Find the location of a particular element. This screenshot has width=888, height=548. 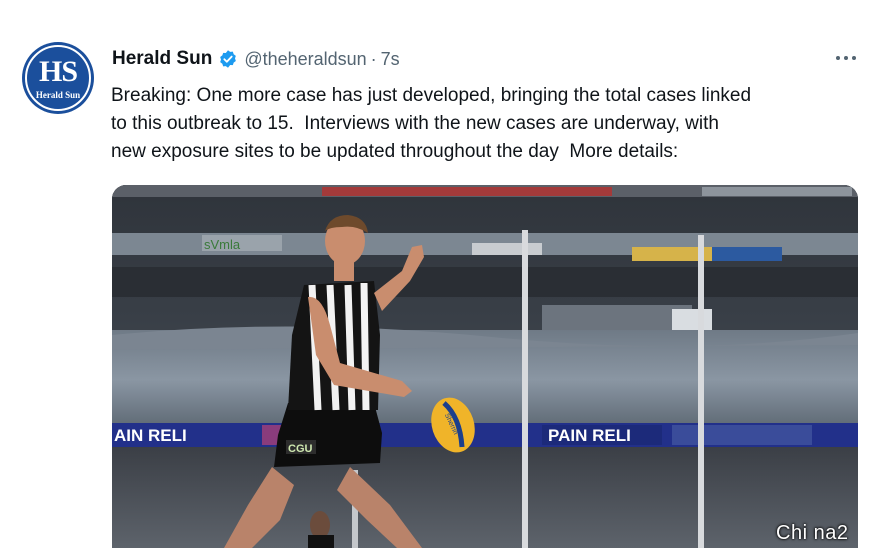

watermark-text: Chi na2 is located at coordinates (812, 533).